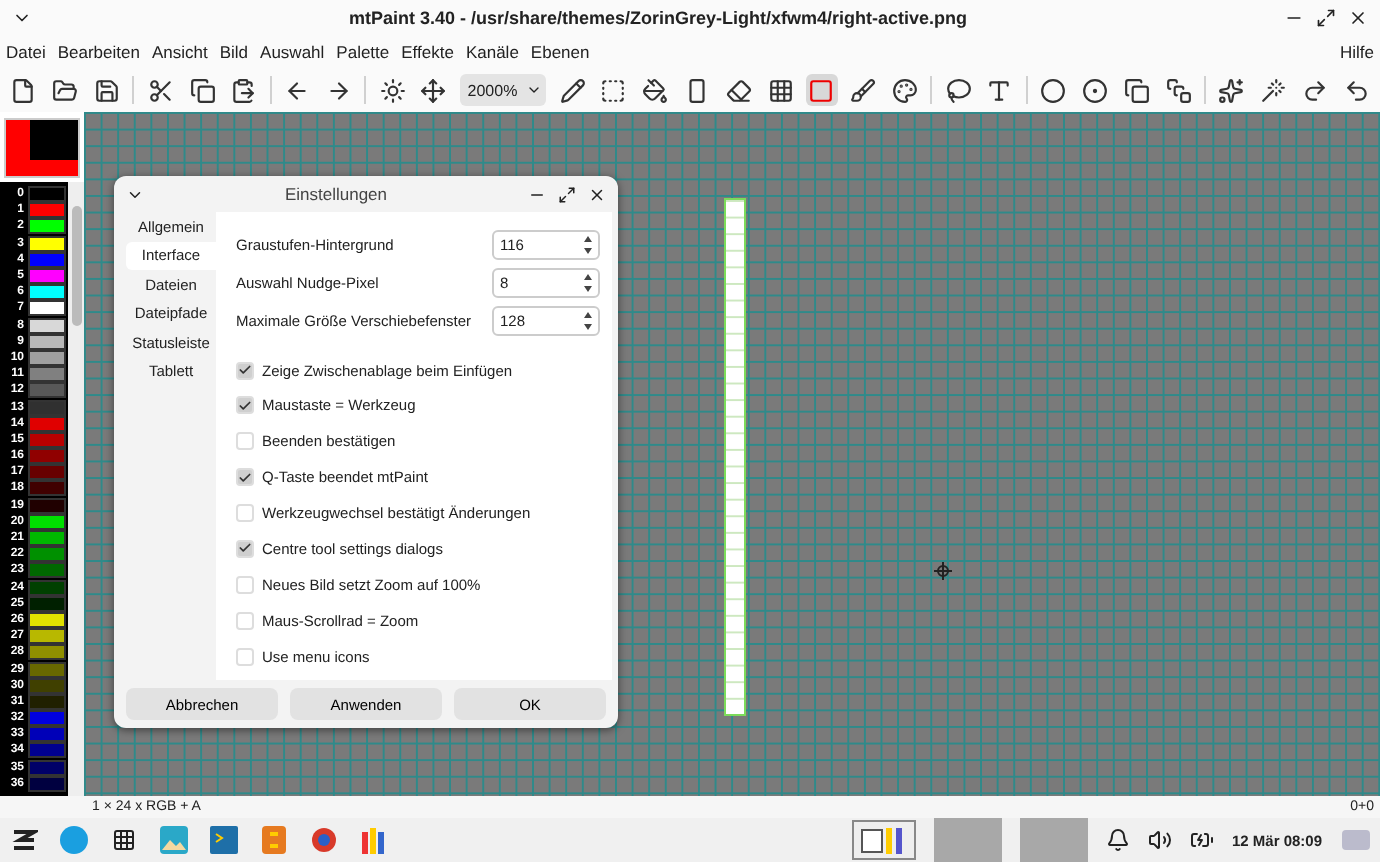 The height and width of the screenshot is (862, 1380). I want to click on menu-item: Bild, so click(234, 52).